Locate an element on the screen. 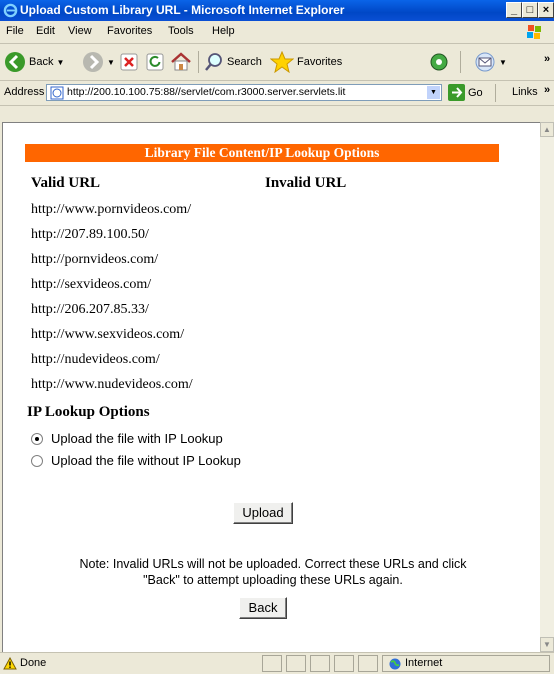  go-label: Go is located at coordinates (475, 92).